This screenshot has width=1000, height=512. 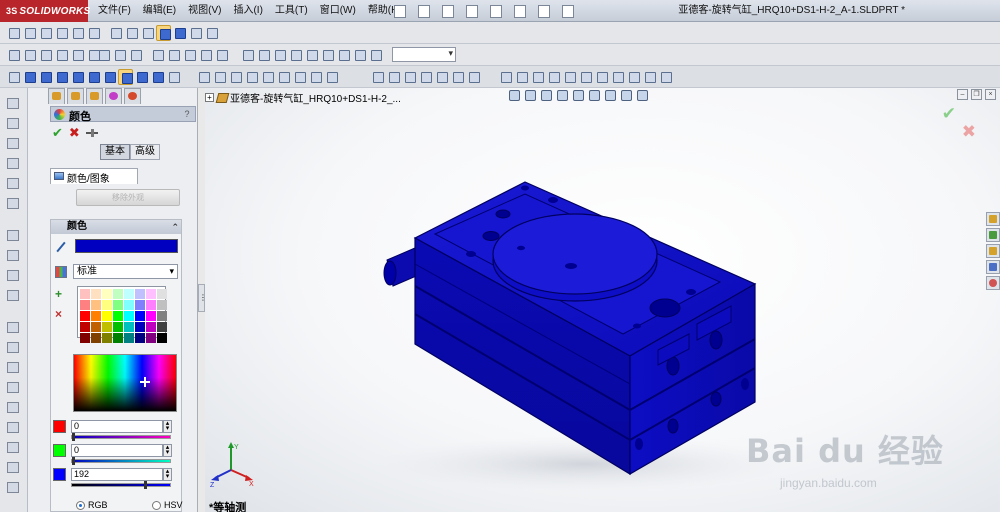 What do you see at coordinates (13, 123) in the screenshot?
I see `line-icon` at bounding box center [13, 123].